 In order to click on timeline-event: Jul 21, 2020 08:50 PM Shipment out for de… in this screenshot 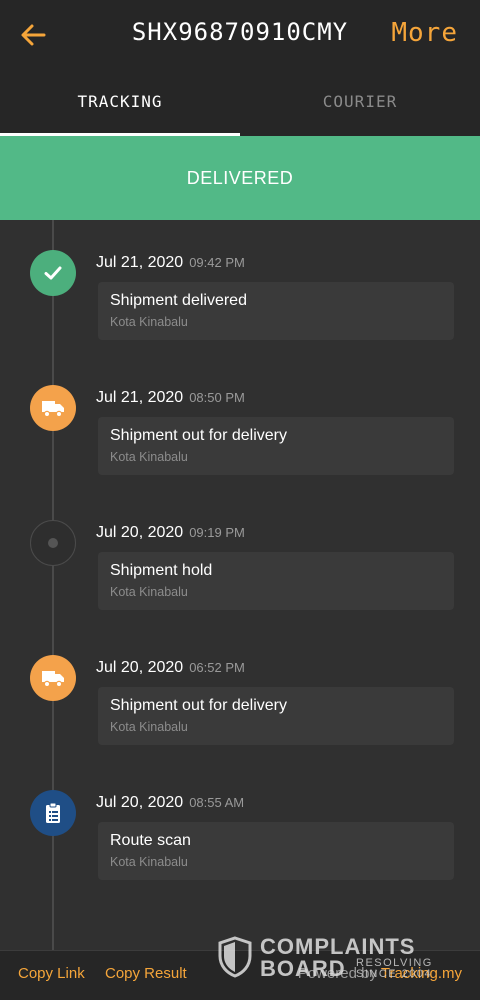, I will do `click(240, 415)`.